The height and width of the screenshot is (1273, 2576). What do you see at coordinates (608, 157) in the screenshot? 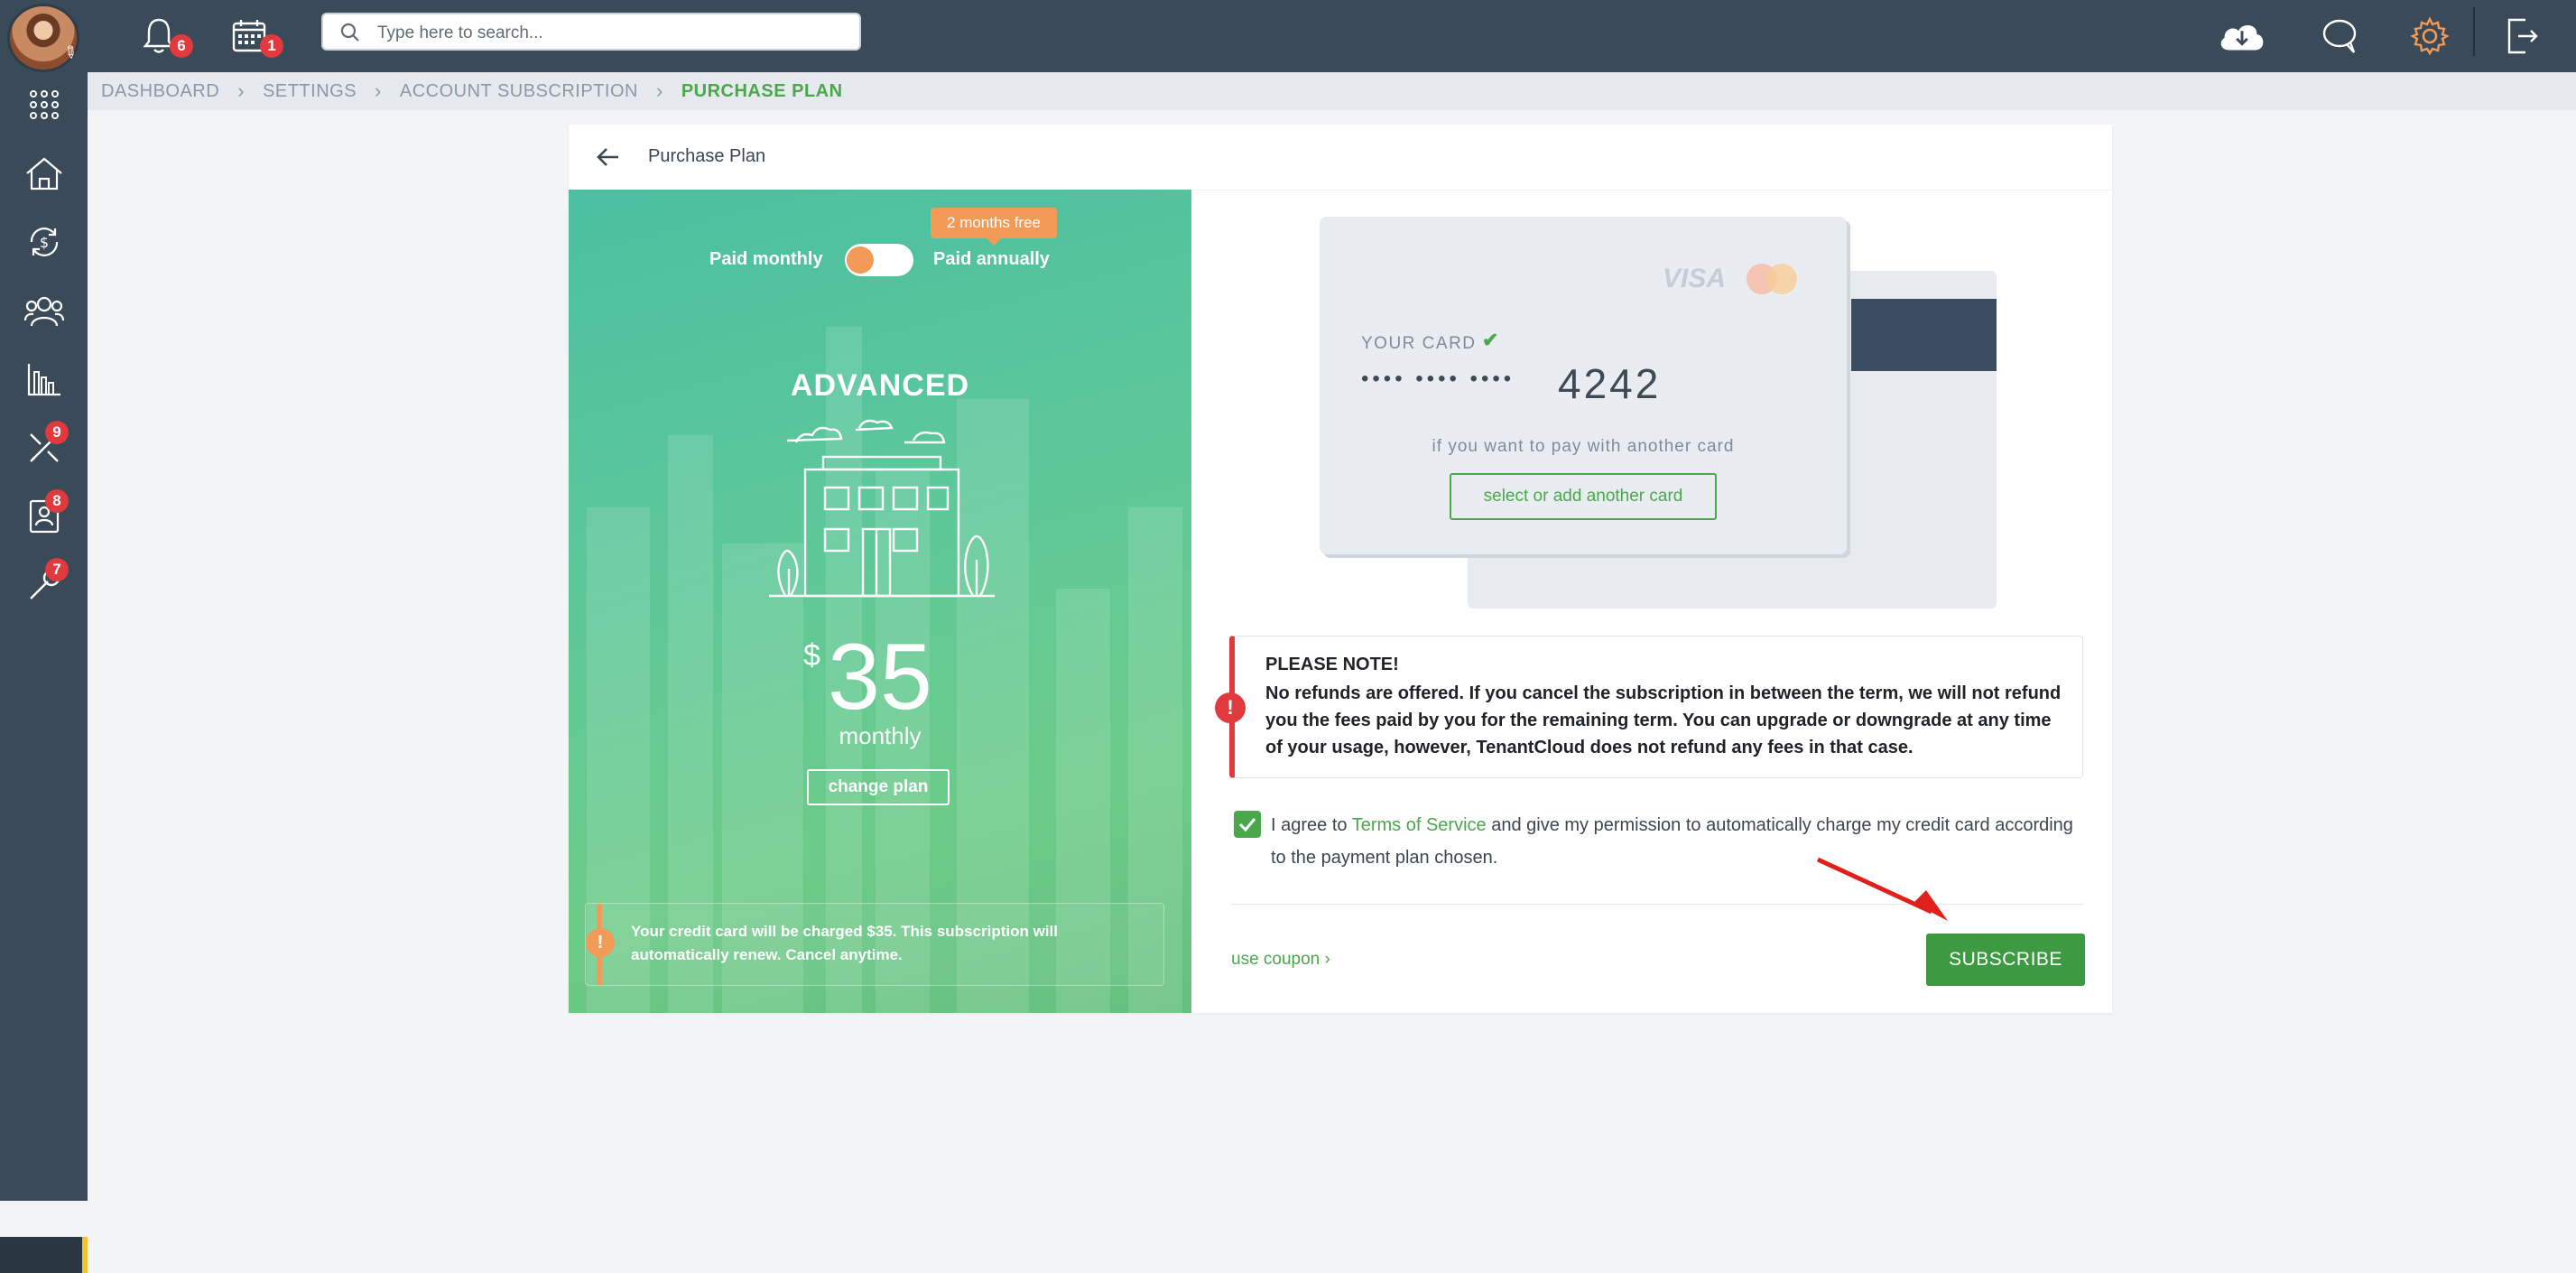
I see `back-arrow-icon` at bounding box center [608, 157].